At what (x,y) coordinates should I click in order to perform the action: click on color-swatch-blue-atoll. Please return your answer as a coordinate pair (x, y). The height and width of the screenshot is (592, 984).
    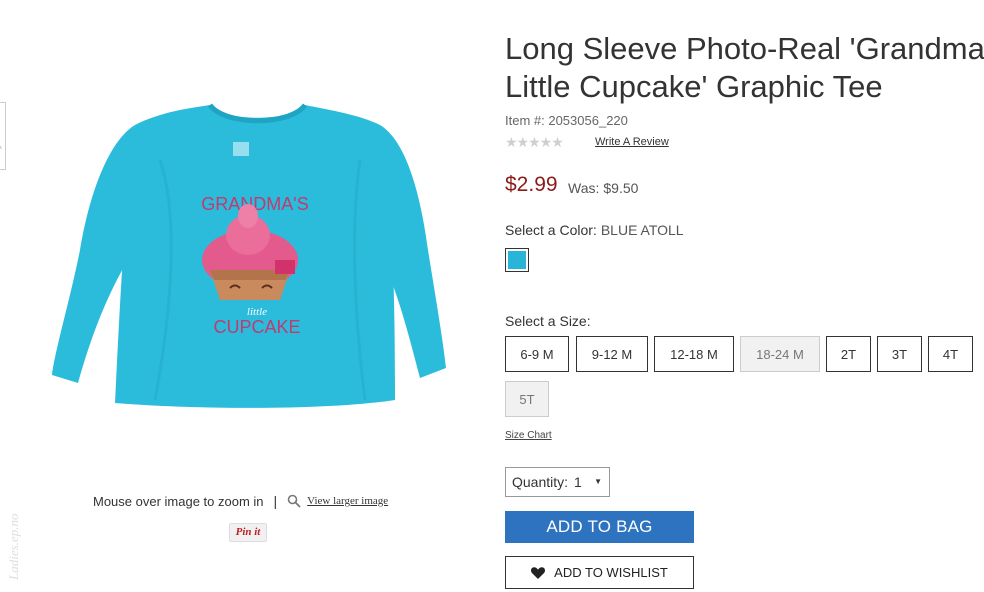
    Looking at the image, I should click on (517, 260).